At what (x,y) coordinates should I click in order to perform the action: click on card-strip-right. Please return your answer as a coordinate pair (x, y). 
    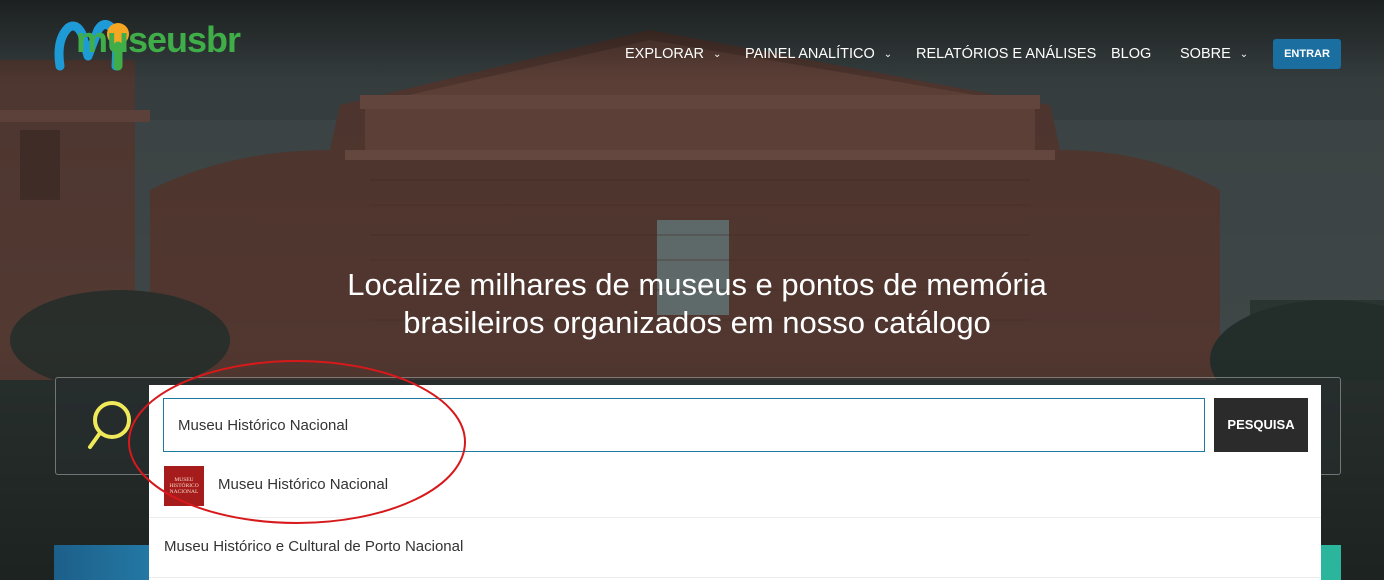
    Looking at the image, I should click on (1331, 562).